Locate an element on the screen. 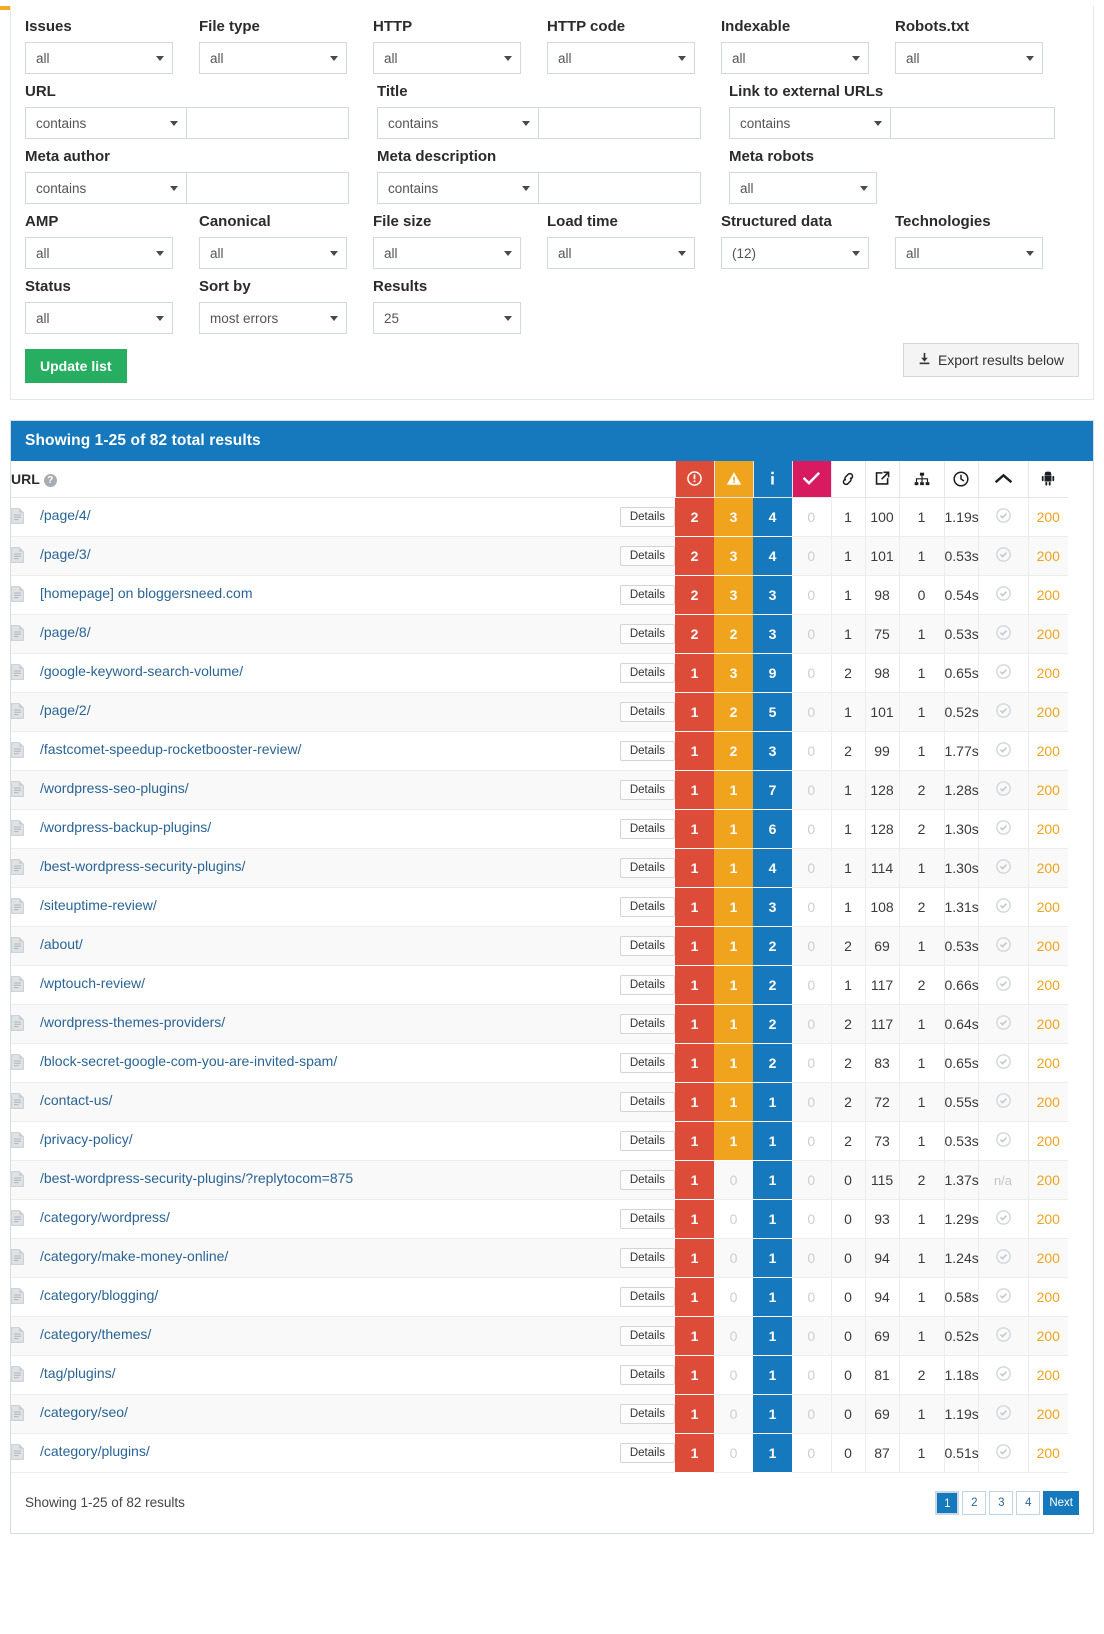  row-url-link: /category/make-money-online/ is located at coordinates (134, 1256).